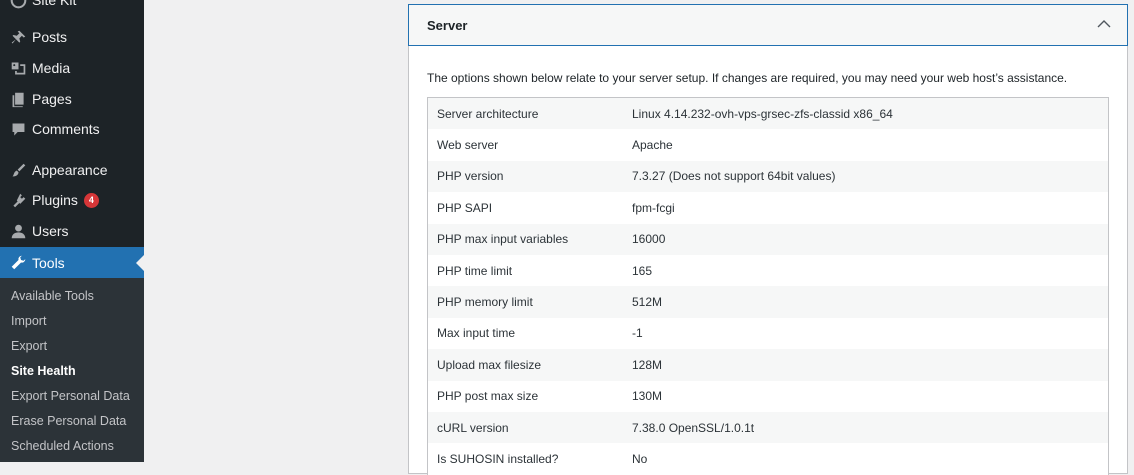  What do you see at coordinates (489, 364) in the screenshot?
I see `row-label: Upload max filesize` at bounding box center [489, 364].